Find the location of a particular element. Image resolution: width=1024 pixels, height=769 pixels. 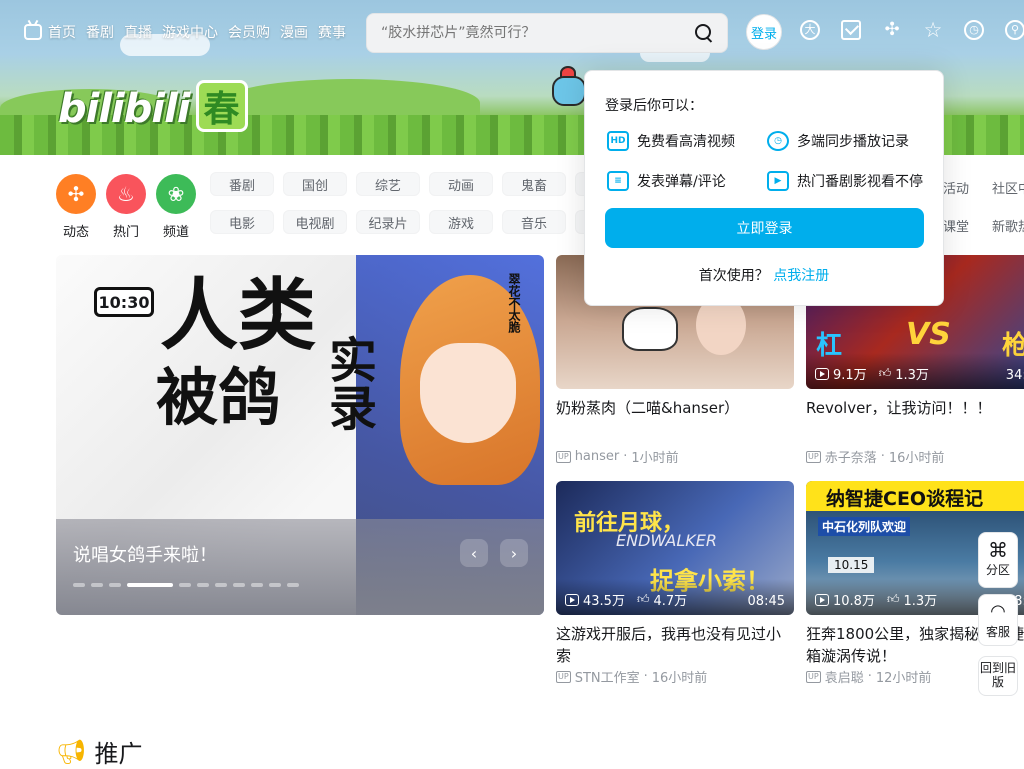

like-count-value: 4.7万 is located at coordinates (670, 601).